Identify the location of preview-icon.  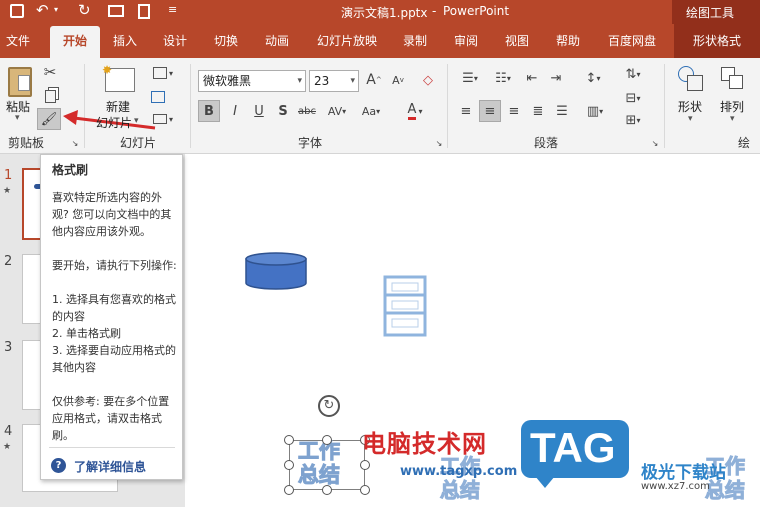
(144, 11).